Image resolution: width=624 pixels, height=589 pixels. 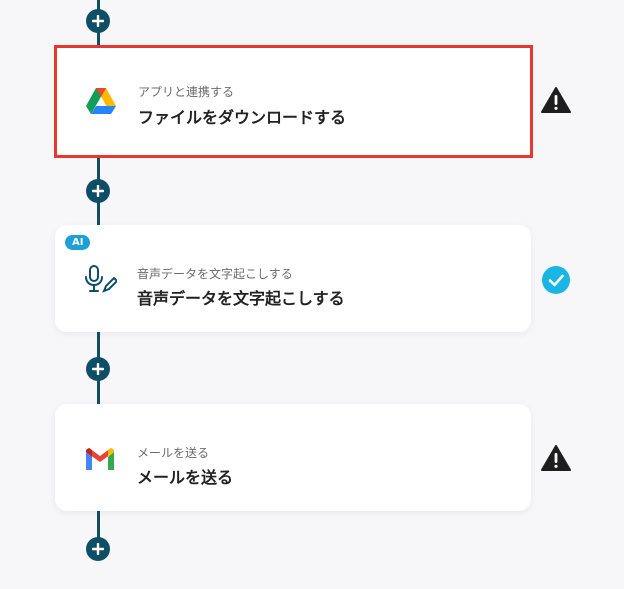 What do you see at coordinates (557, 280) in the screenshot?
I see `check-icon` at bounding box center [557, 280].